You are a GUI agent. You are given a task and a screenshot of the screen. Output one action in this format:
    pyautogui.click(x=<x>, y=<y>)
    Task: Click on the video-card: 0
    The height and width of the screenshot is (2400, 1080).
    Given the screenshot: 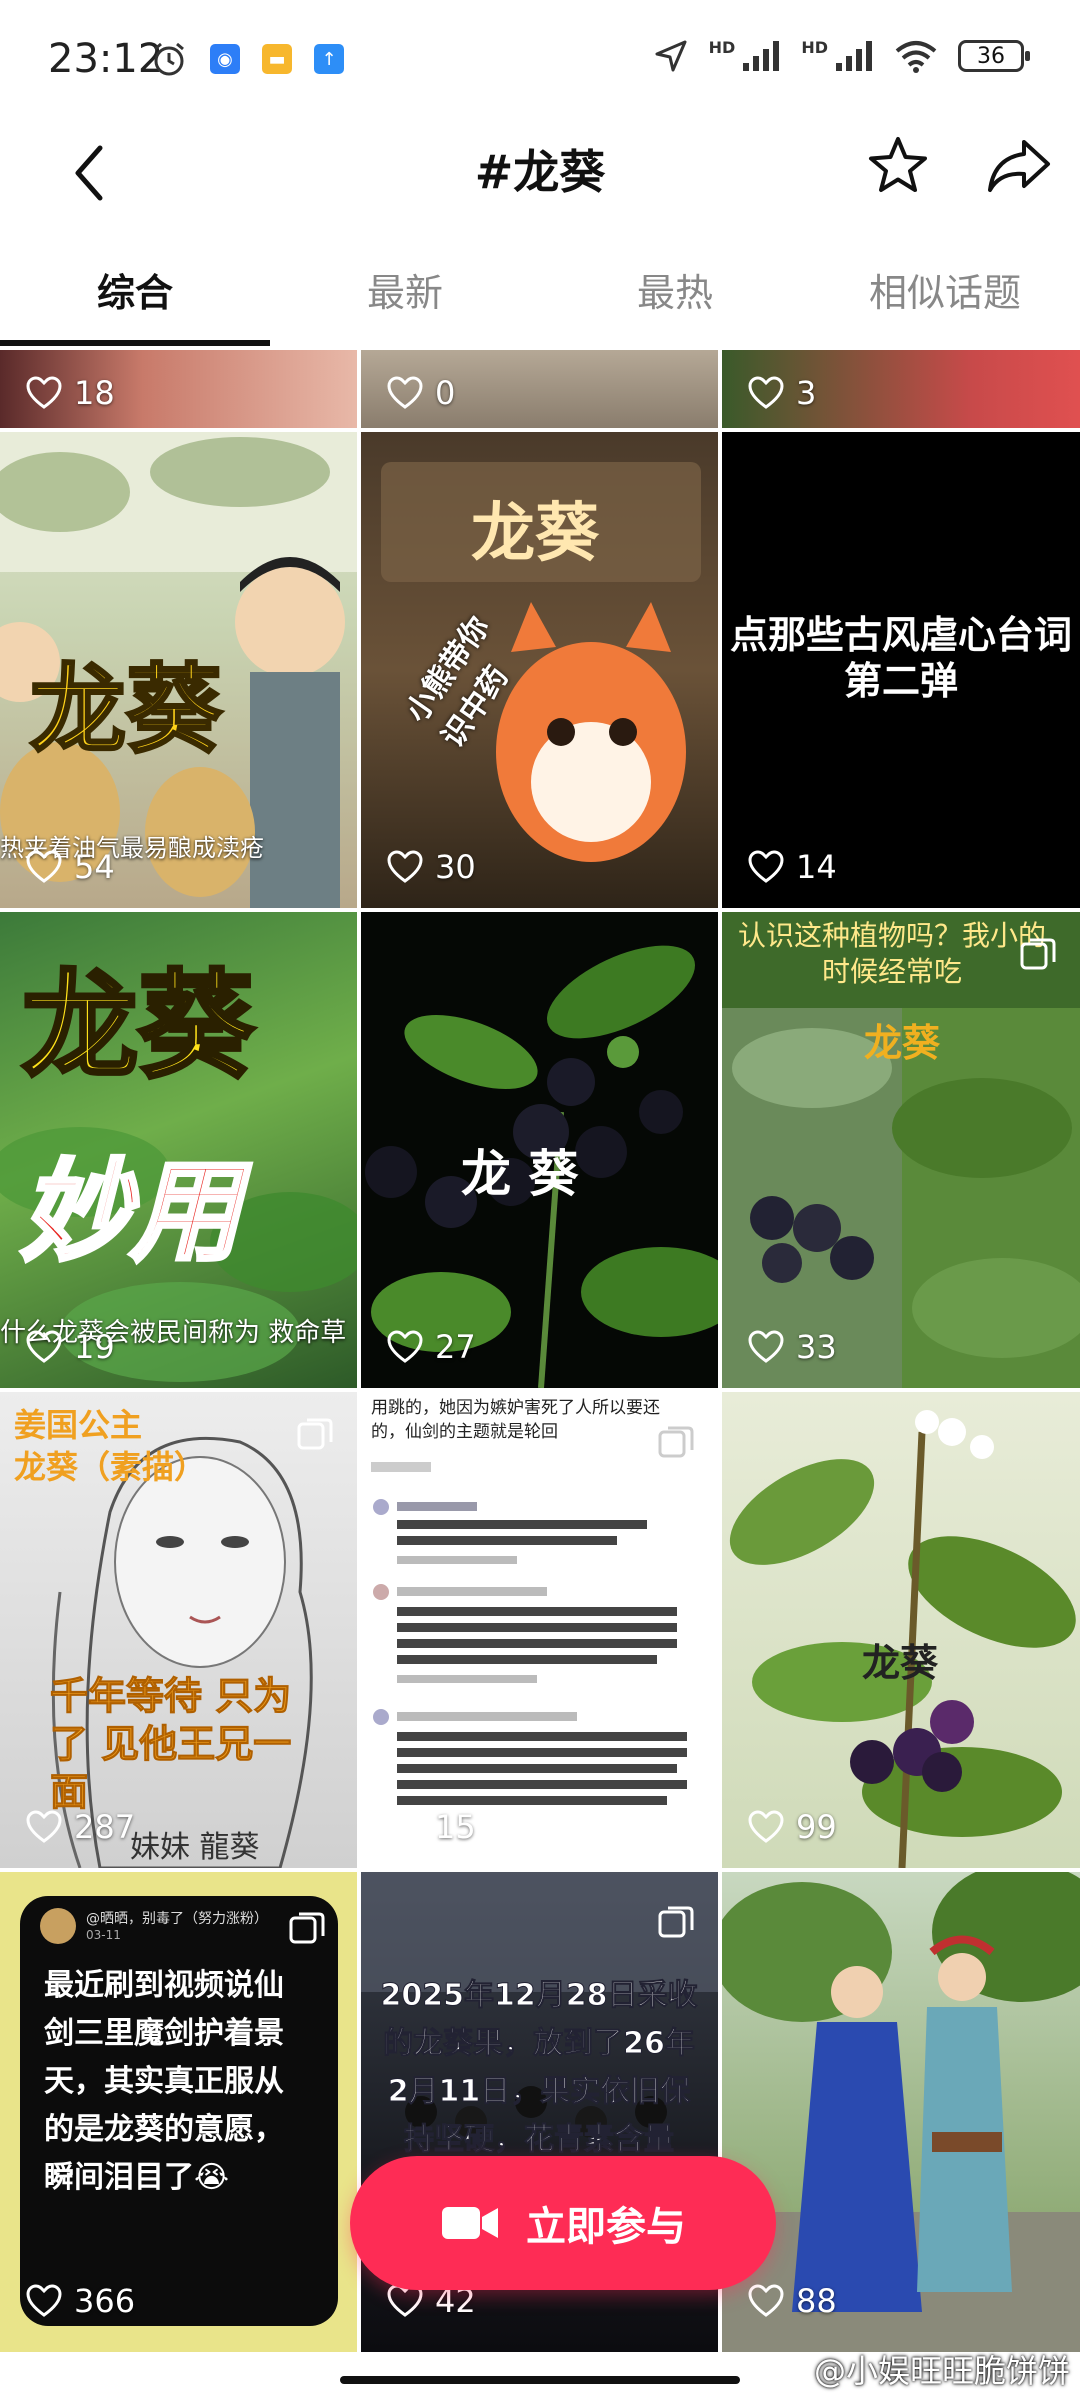 What is the action you would take?
    pyautogui.click(x=539, y=389)
    